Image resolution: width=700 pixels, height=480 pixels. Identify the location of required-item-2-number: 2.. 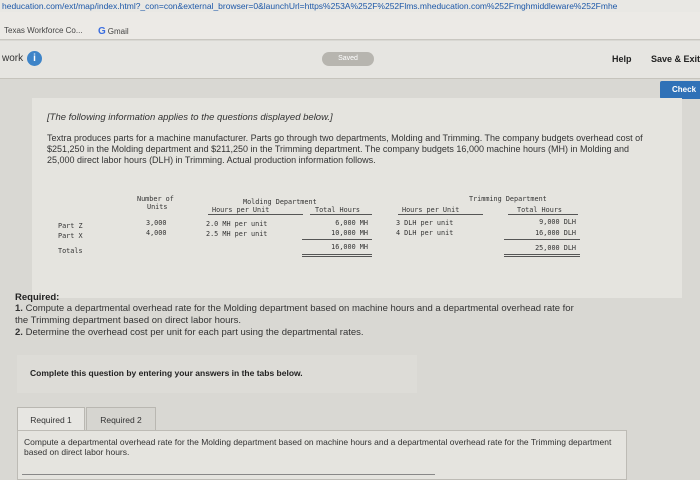
(19, 332).